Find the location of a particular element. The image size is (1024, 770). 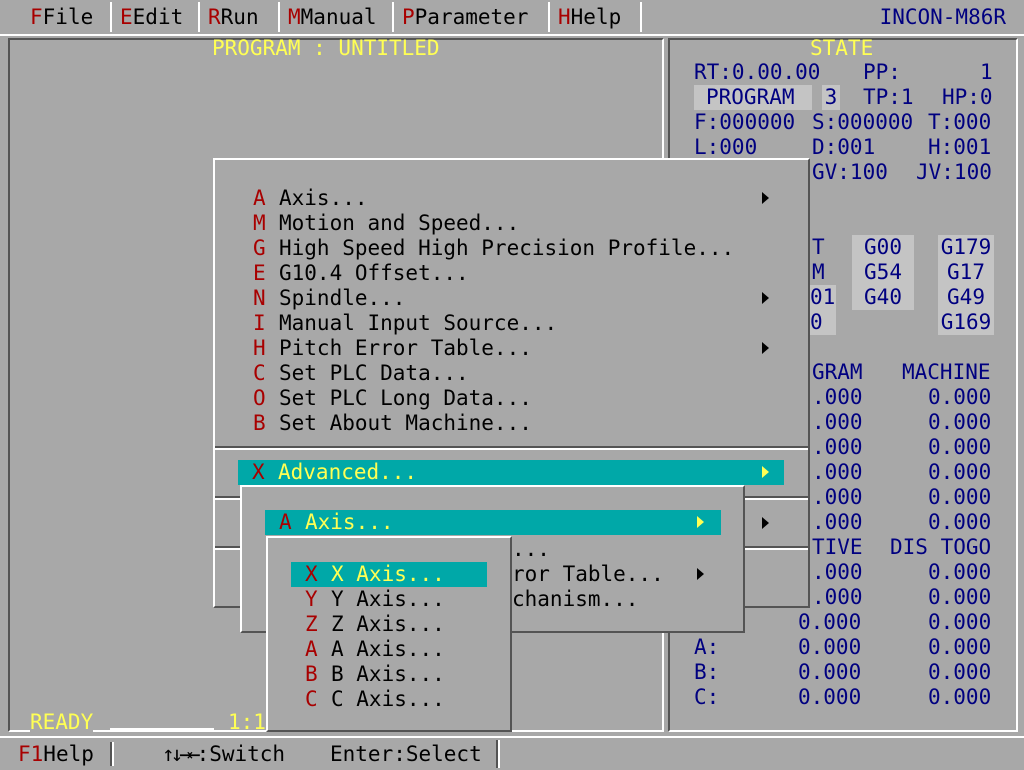

coord-header: DIS TOGO is located at coordinates (941, 547).